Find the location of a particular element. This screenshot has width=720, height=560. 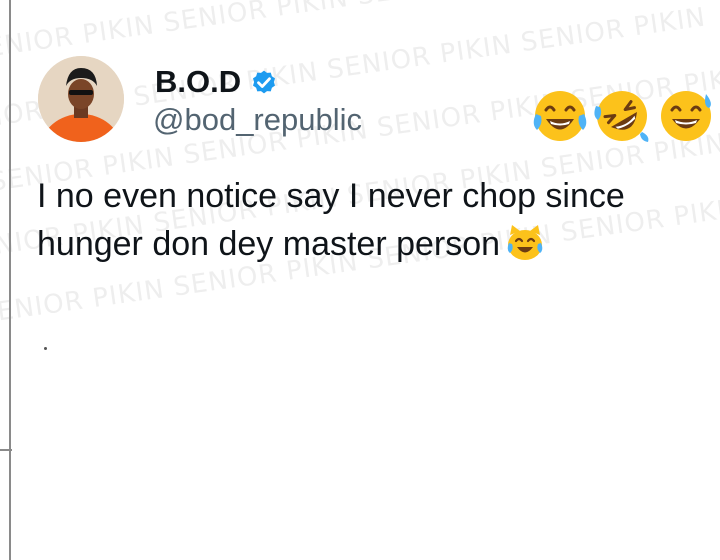

avatar is located at coordinates (81, 99).